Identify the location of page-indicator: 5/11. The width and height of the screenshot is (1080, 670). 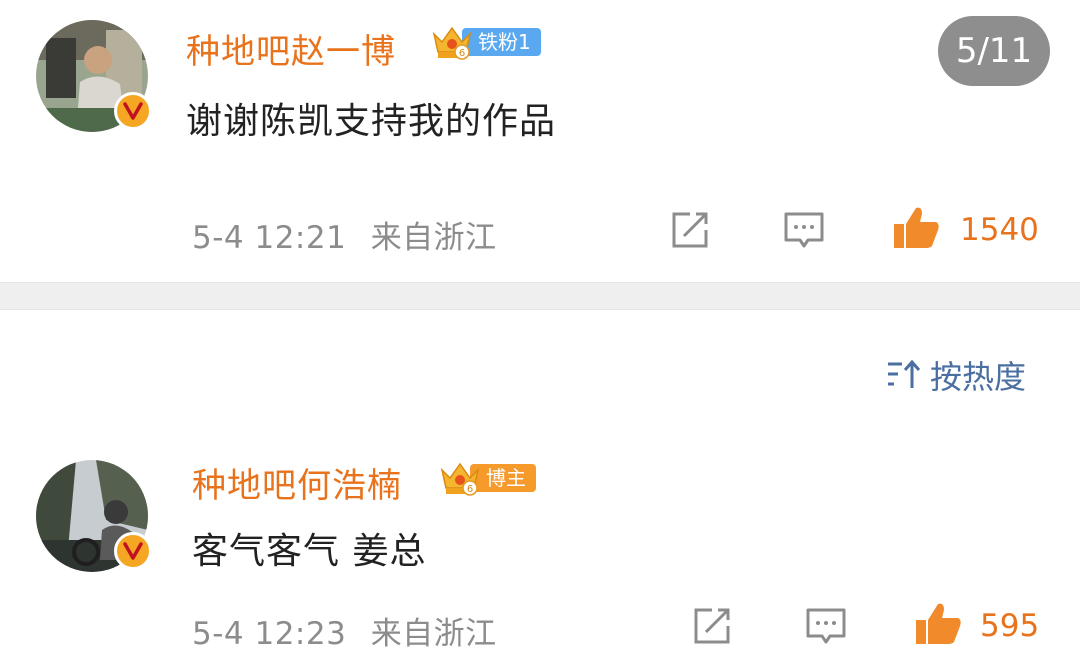
(994, 51).